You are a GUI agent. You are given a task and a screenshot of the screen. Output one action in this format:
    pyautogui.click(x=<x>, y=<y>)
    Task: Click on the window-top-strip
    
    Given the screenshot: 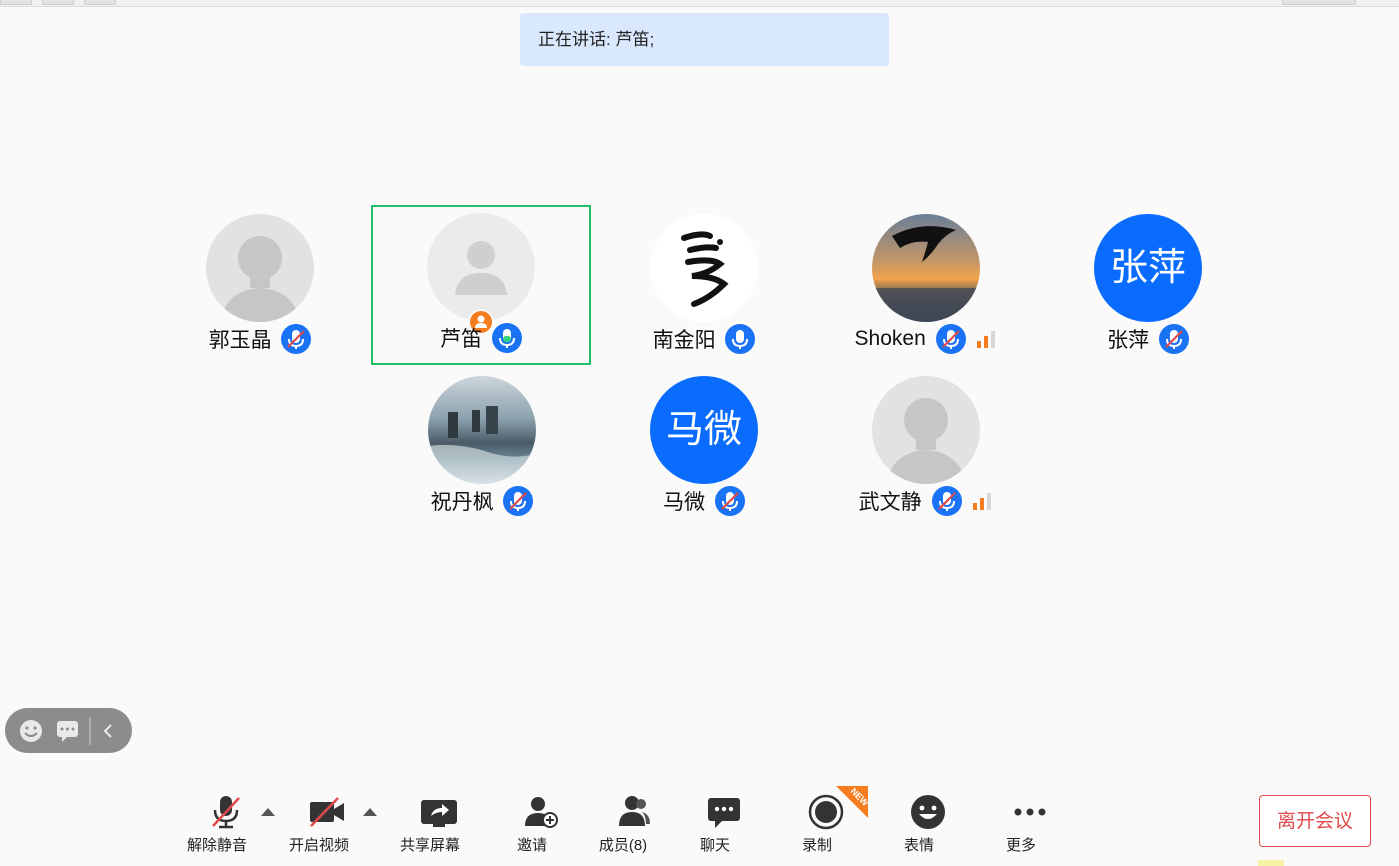 What is the action you would take?
    pyautogui.click(x=699, y=3)
    